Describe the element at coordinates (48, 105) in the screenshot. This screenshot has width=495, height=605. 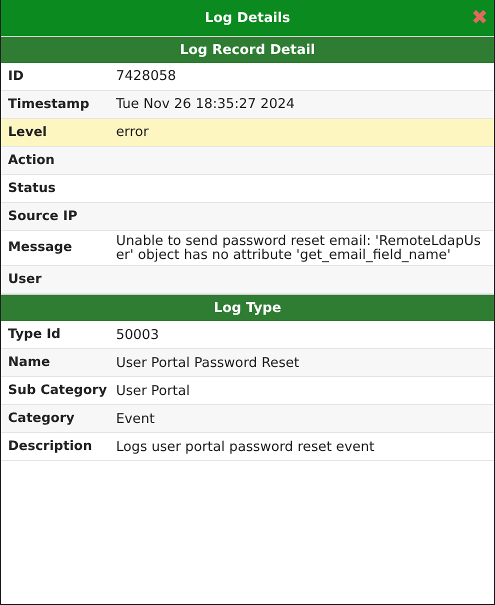
I see `field-label: Timestamp` at that location.